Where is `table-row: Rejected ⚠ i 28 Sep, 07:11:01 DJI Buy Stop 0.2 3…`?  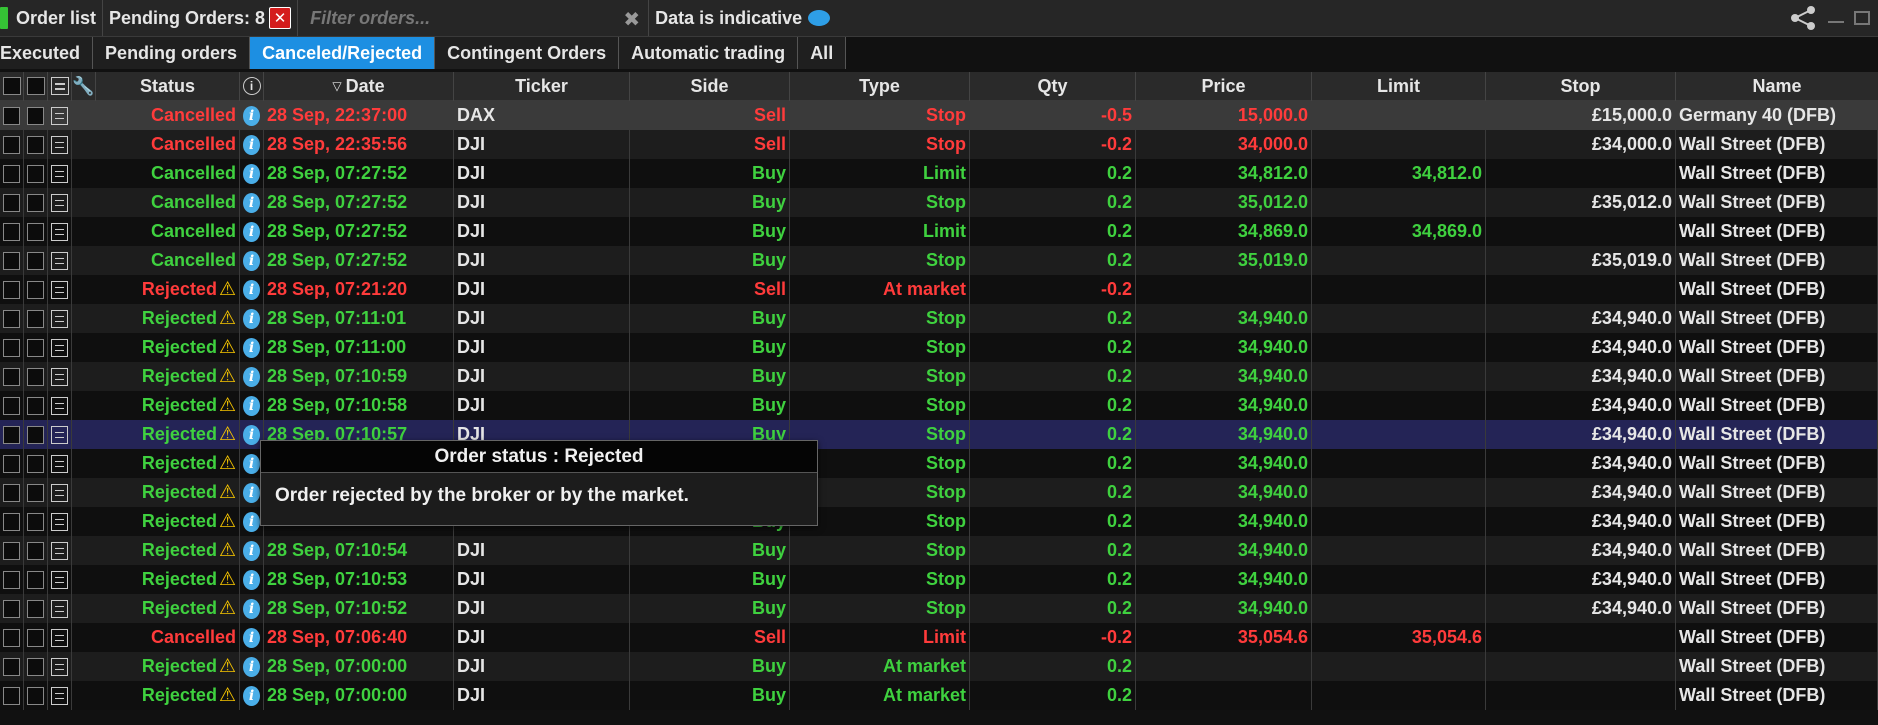
table-row: Rejected ⚠ i 28 Sep, 07:11:01 DJI Buy Stop 0.2 3… is located at coordinates (939, 318).